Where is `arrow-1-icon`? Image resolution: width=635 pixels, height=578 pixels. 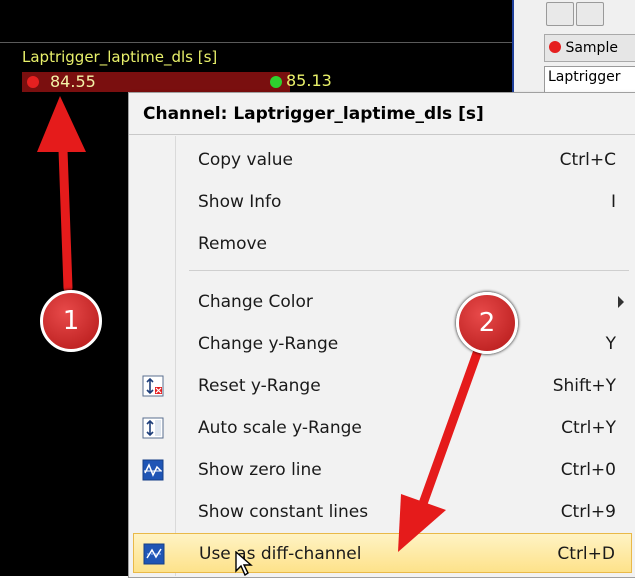
arrow-1-icon is located at coordinates (61, 194).